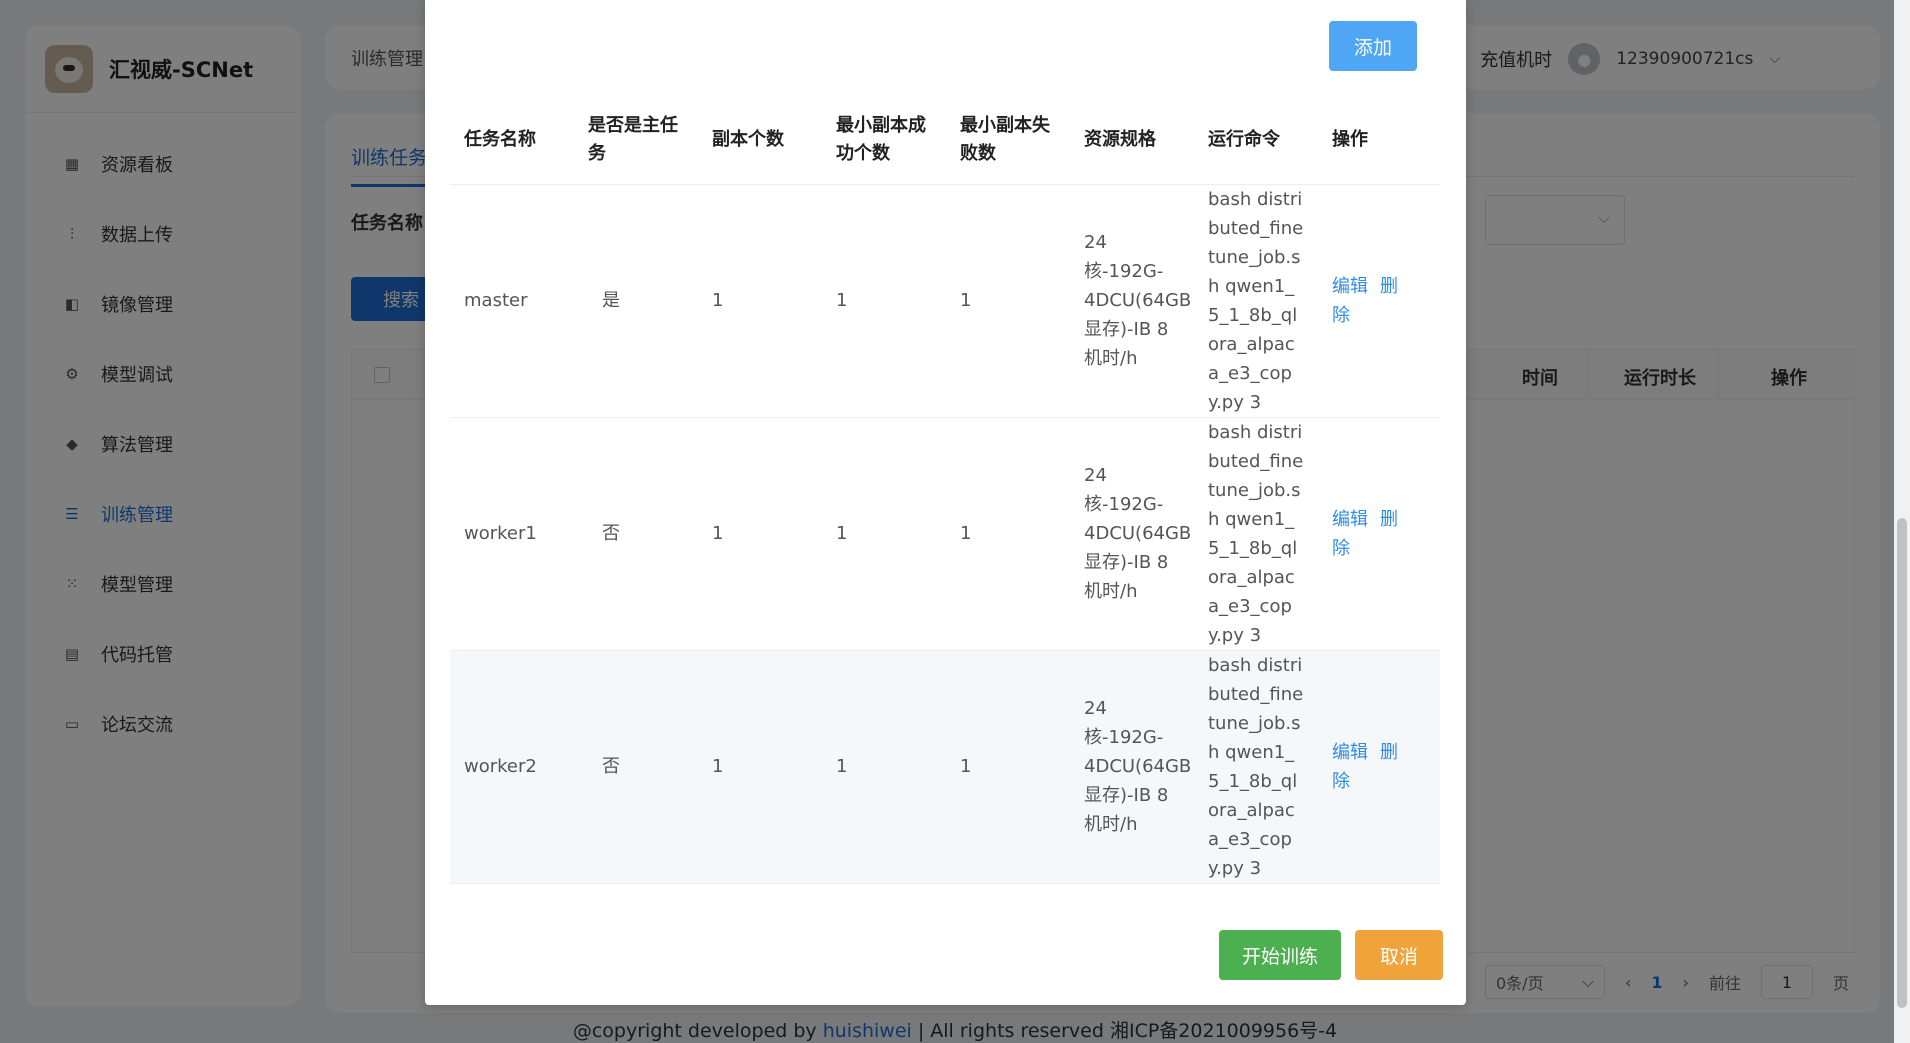 The height and width of the screenshot is (1043, 1910). What do you see at coordinates (1256, 140) in the screenshot?
I see `header-command: 运行命令` at bounding box center [1256, 140].